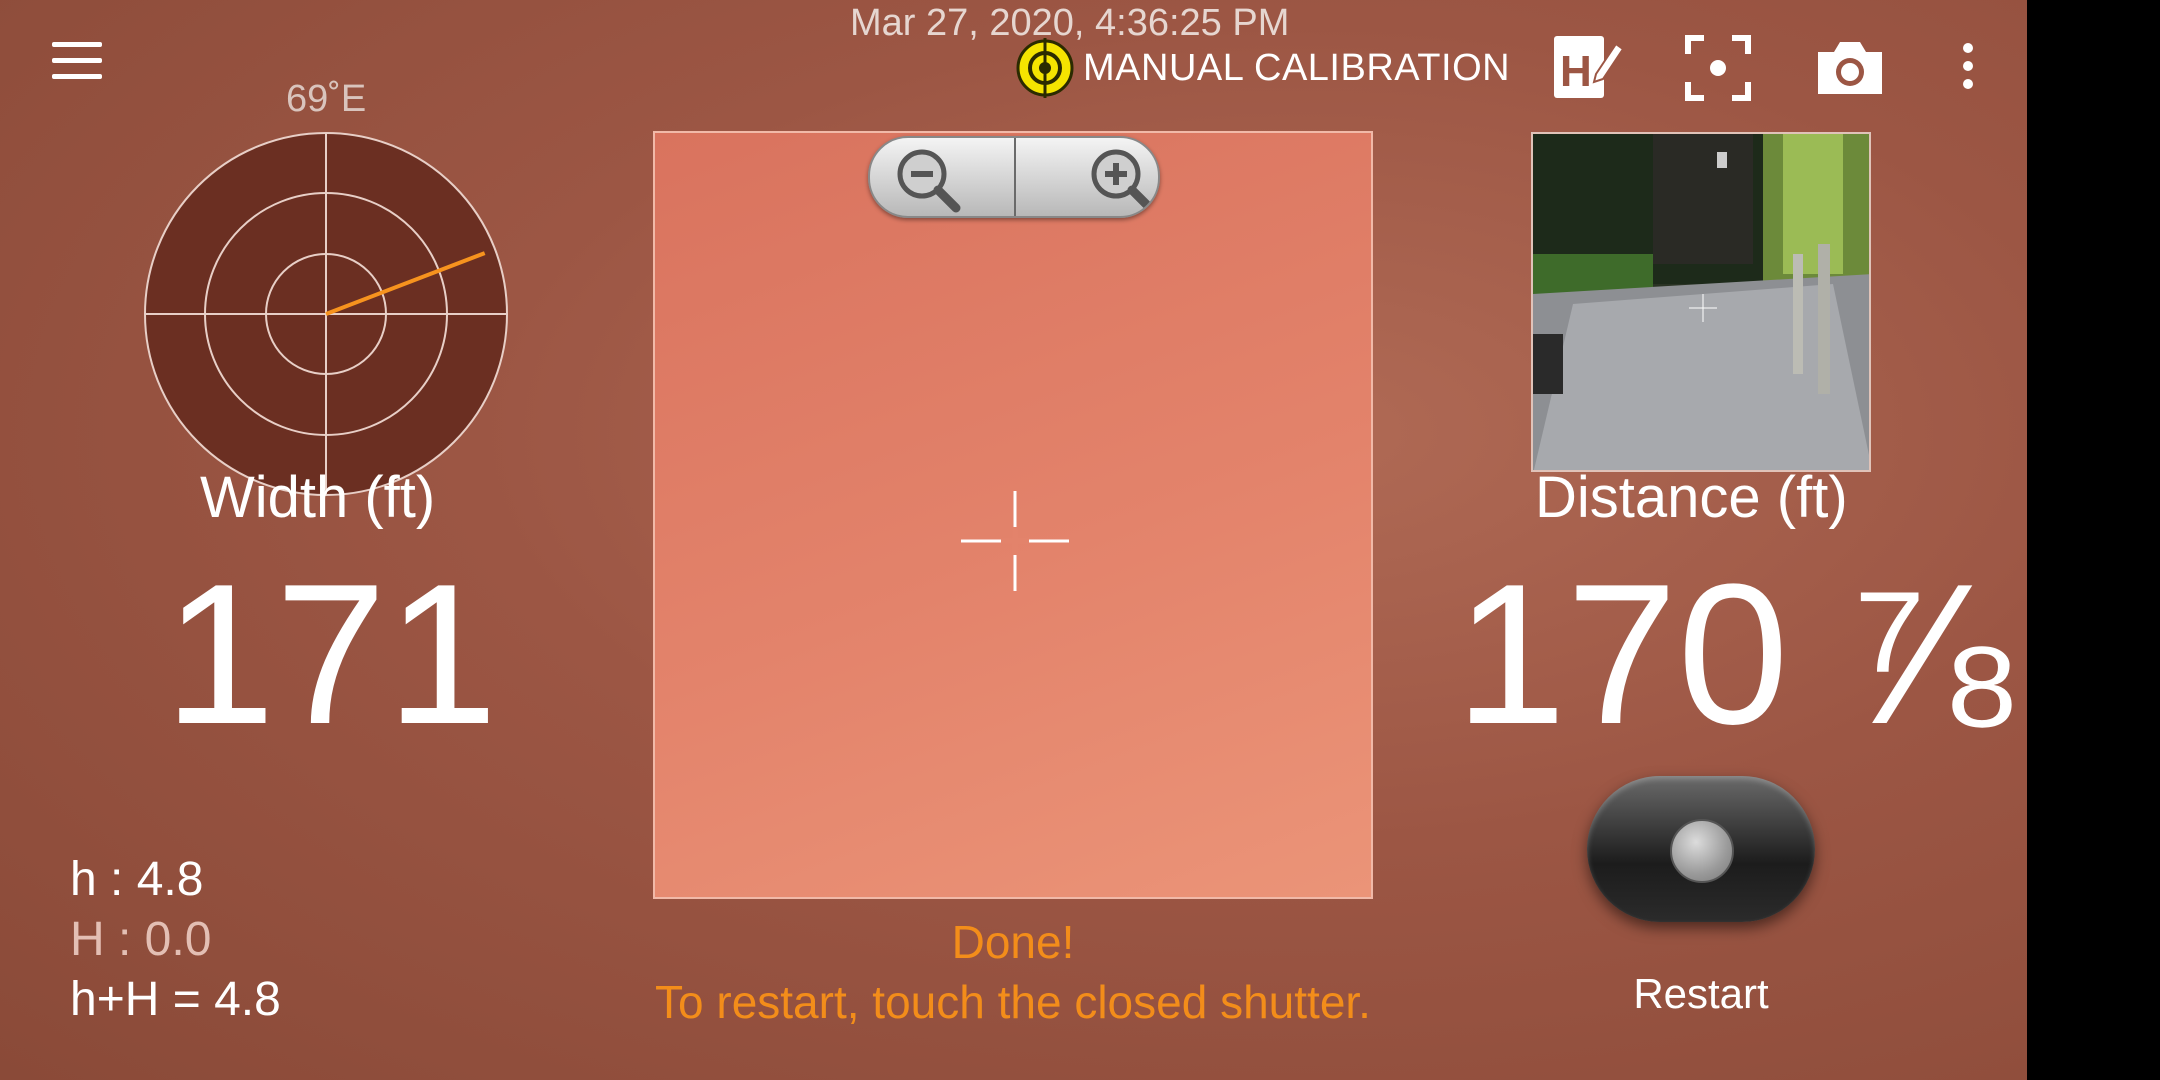 The image size is (2160, 1080). Describe the element at coordinates (1045, 68) in the screenshot. I see `target-icon` at that location.